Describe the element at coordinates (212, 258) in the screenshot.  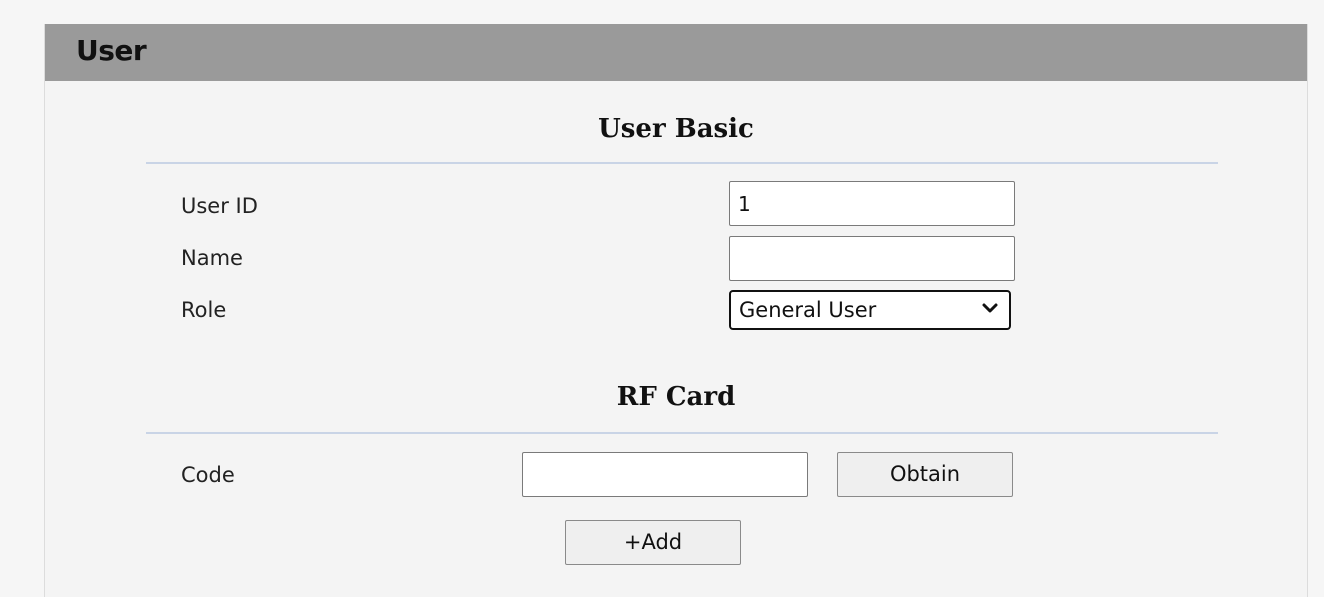
I see `name-label: Name` at that location.